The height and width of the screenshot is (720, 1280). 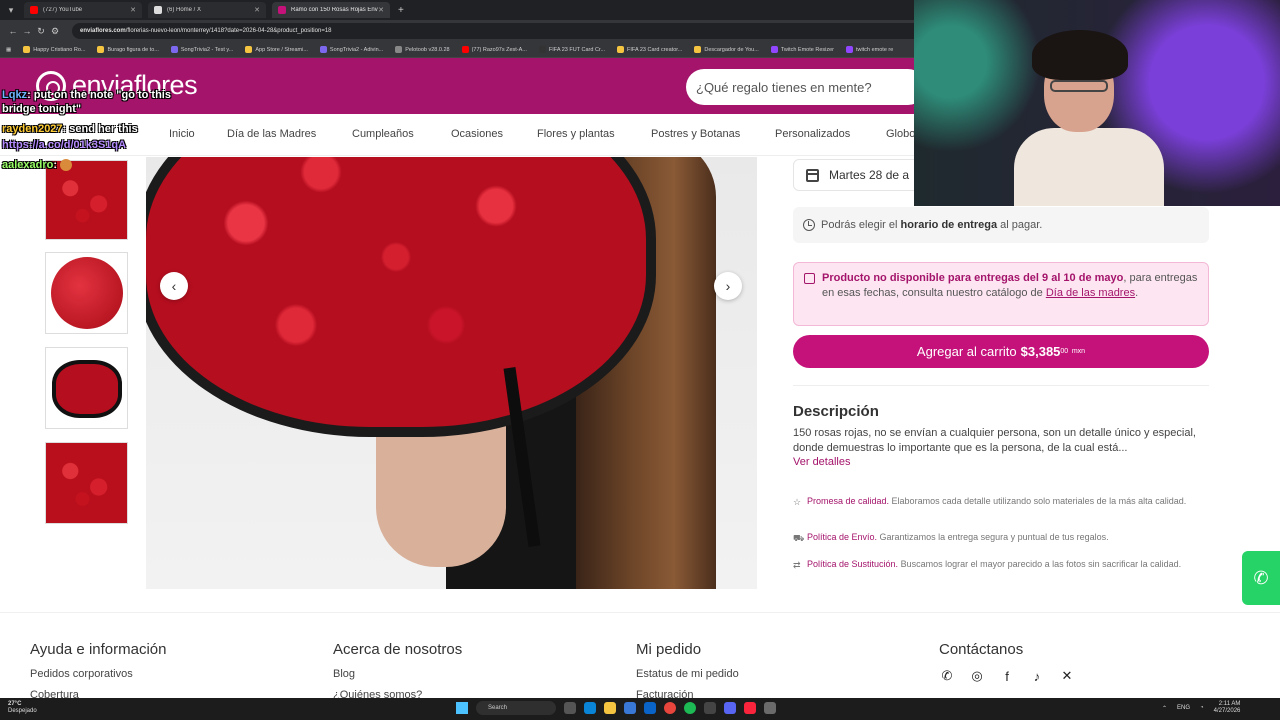 What do you see at coordinates (812, 134) in the screenshot?
I see `nav-item-personalizados: Personalizados` at bounding box center [812, 134].